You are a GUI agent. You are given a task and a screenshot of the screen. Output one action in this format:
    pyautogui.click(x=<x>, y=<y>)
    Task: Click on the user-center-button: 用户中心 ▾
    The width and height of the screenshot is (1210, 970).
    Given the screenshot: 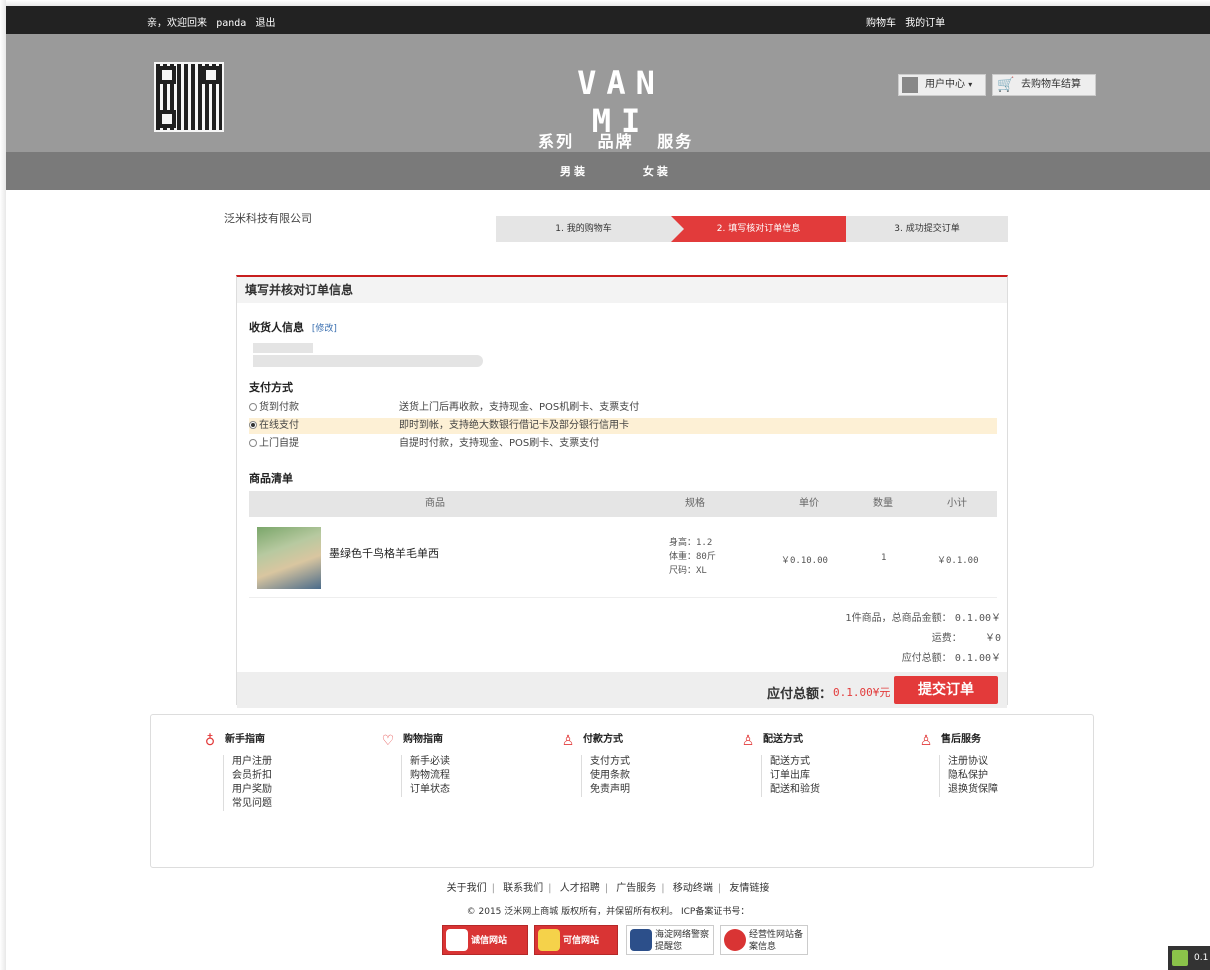 What is the action you would take?
    pyautogui.click(x=942, y=85)
    